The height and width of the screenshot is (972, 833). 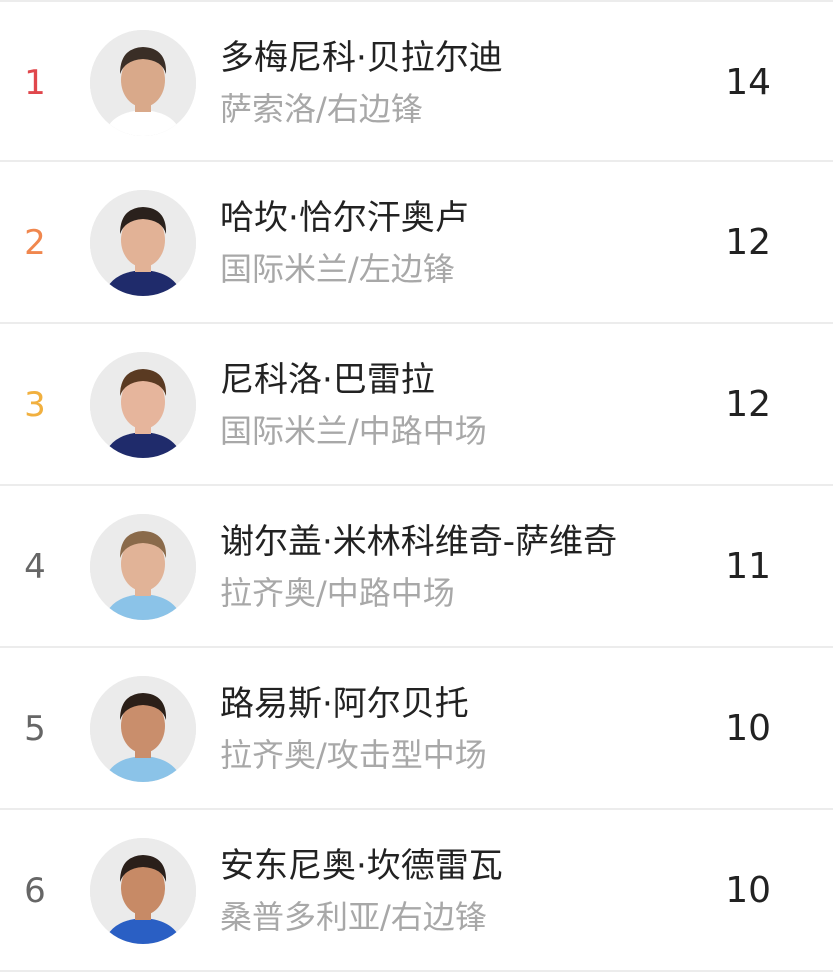 What do you see at coordinates (353, 917) in the screenshot?
I see `player-team-position: 桑普多利亚/右边锋` at bounding box center [353, 917].